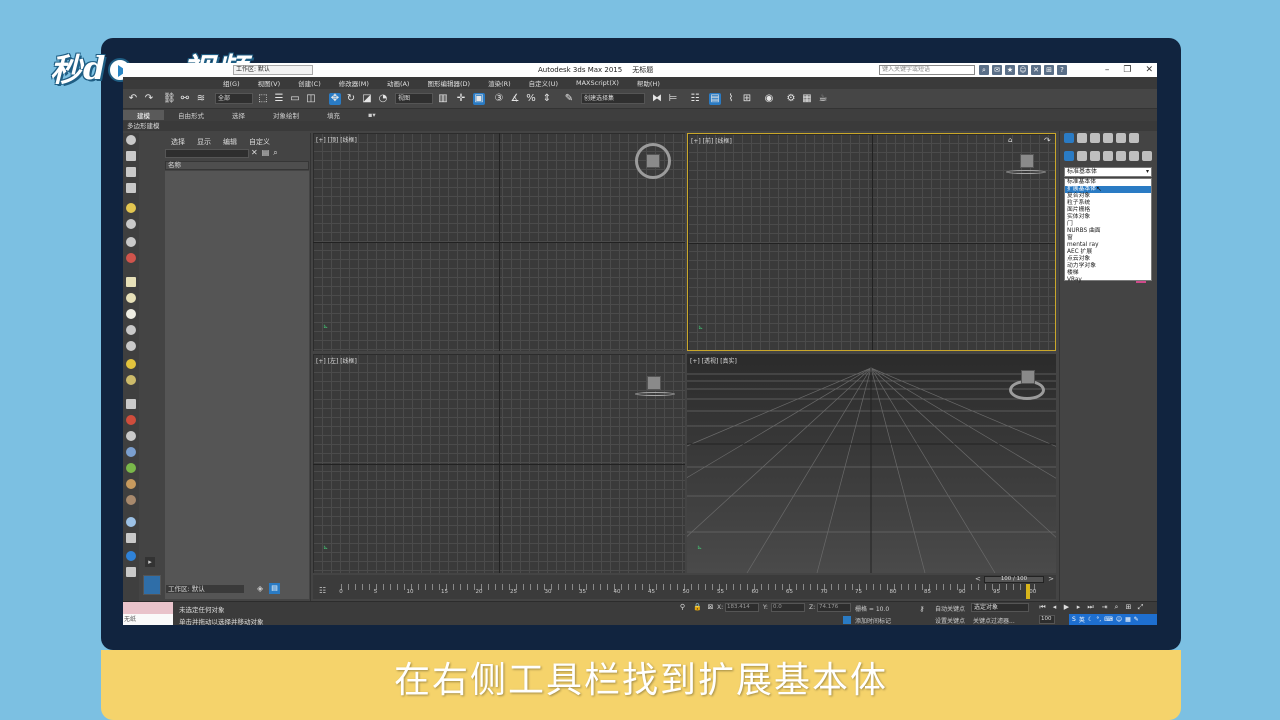 Image resolution: width=1280 pixels, height=720 pixels. I want to click on option-particle-systems: 粒子系统, so click(1108, 203).